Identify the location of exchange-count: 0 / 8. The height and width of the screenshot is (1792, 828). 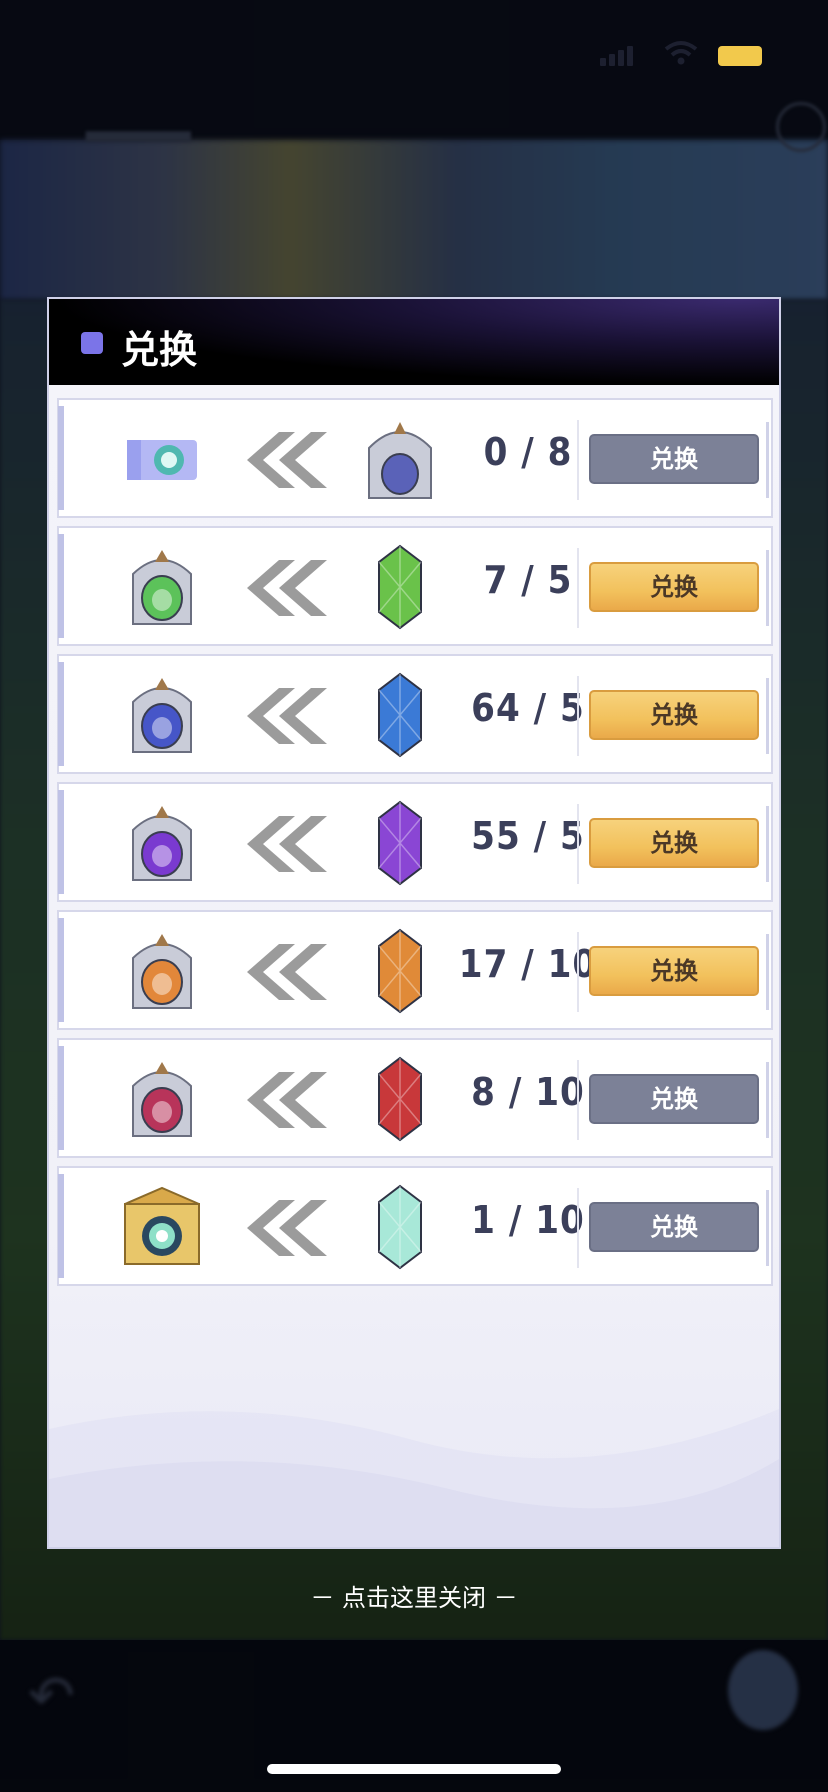
(528, 452).